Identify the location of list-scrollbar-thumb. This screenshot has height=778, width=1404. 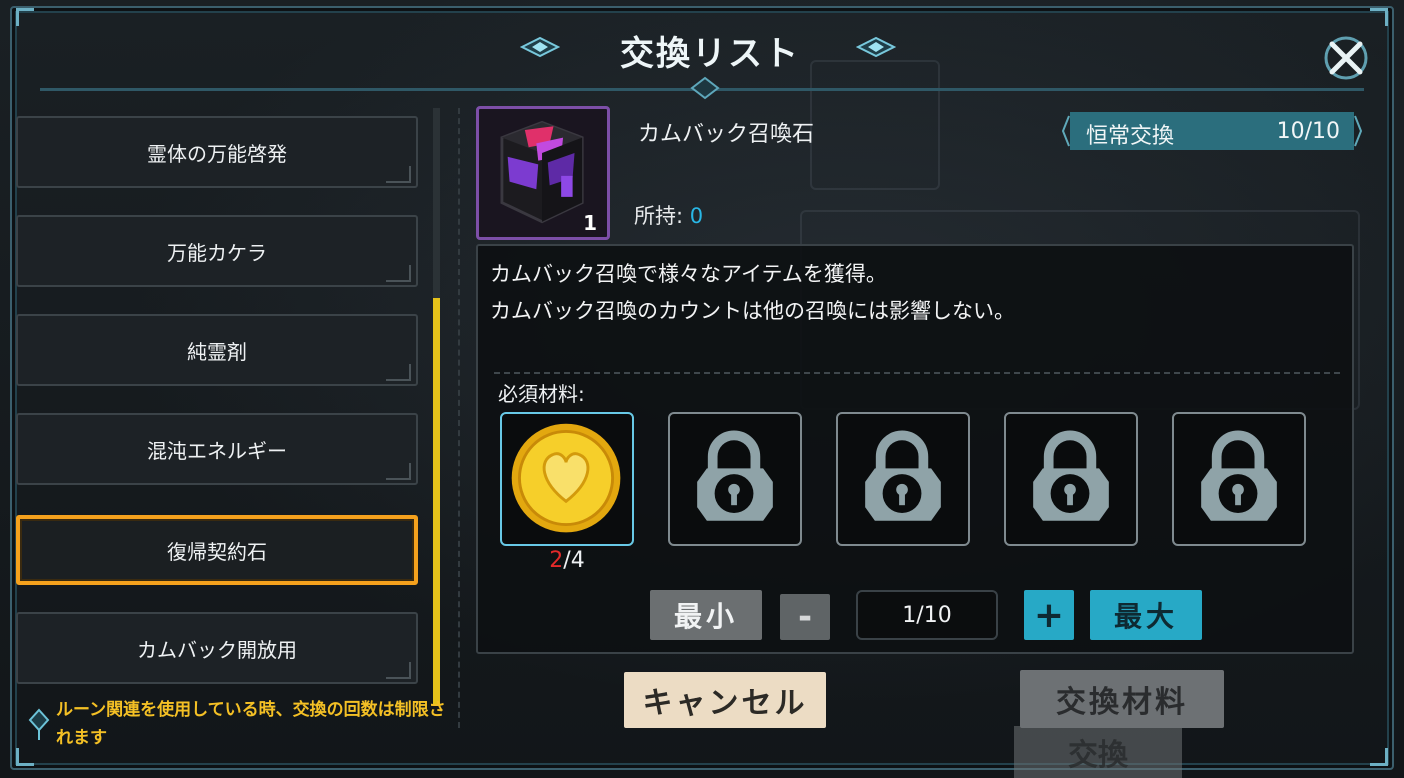
(436, 502).